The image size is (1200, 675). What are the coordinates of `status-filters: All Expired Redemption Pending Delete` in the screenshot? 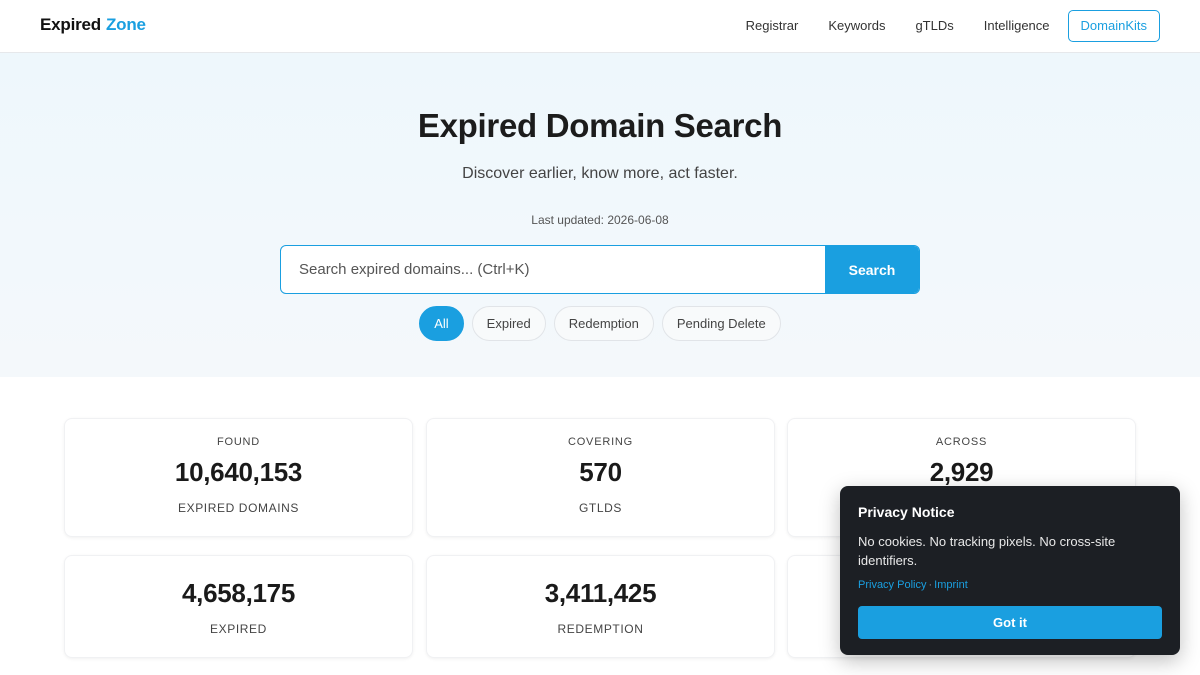 It's located at (600, 323).